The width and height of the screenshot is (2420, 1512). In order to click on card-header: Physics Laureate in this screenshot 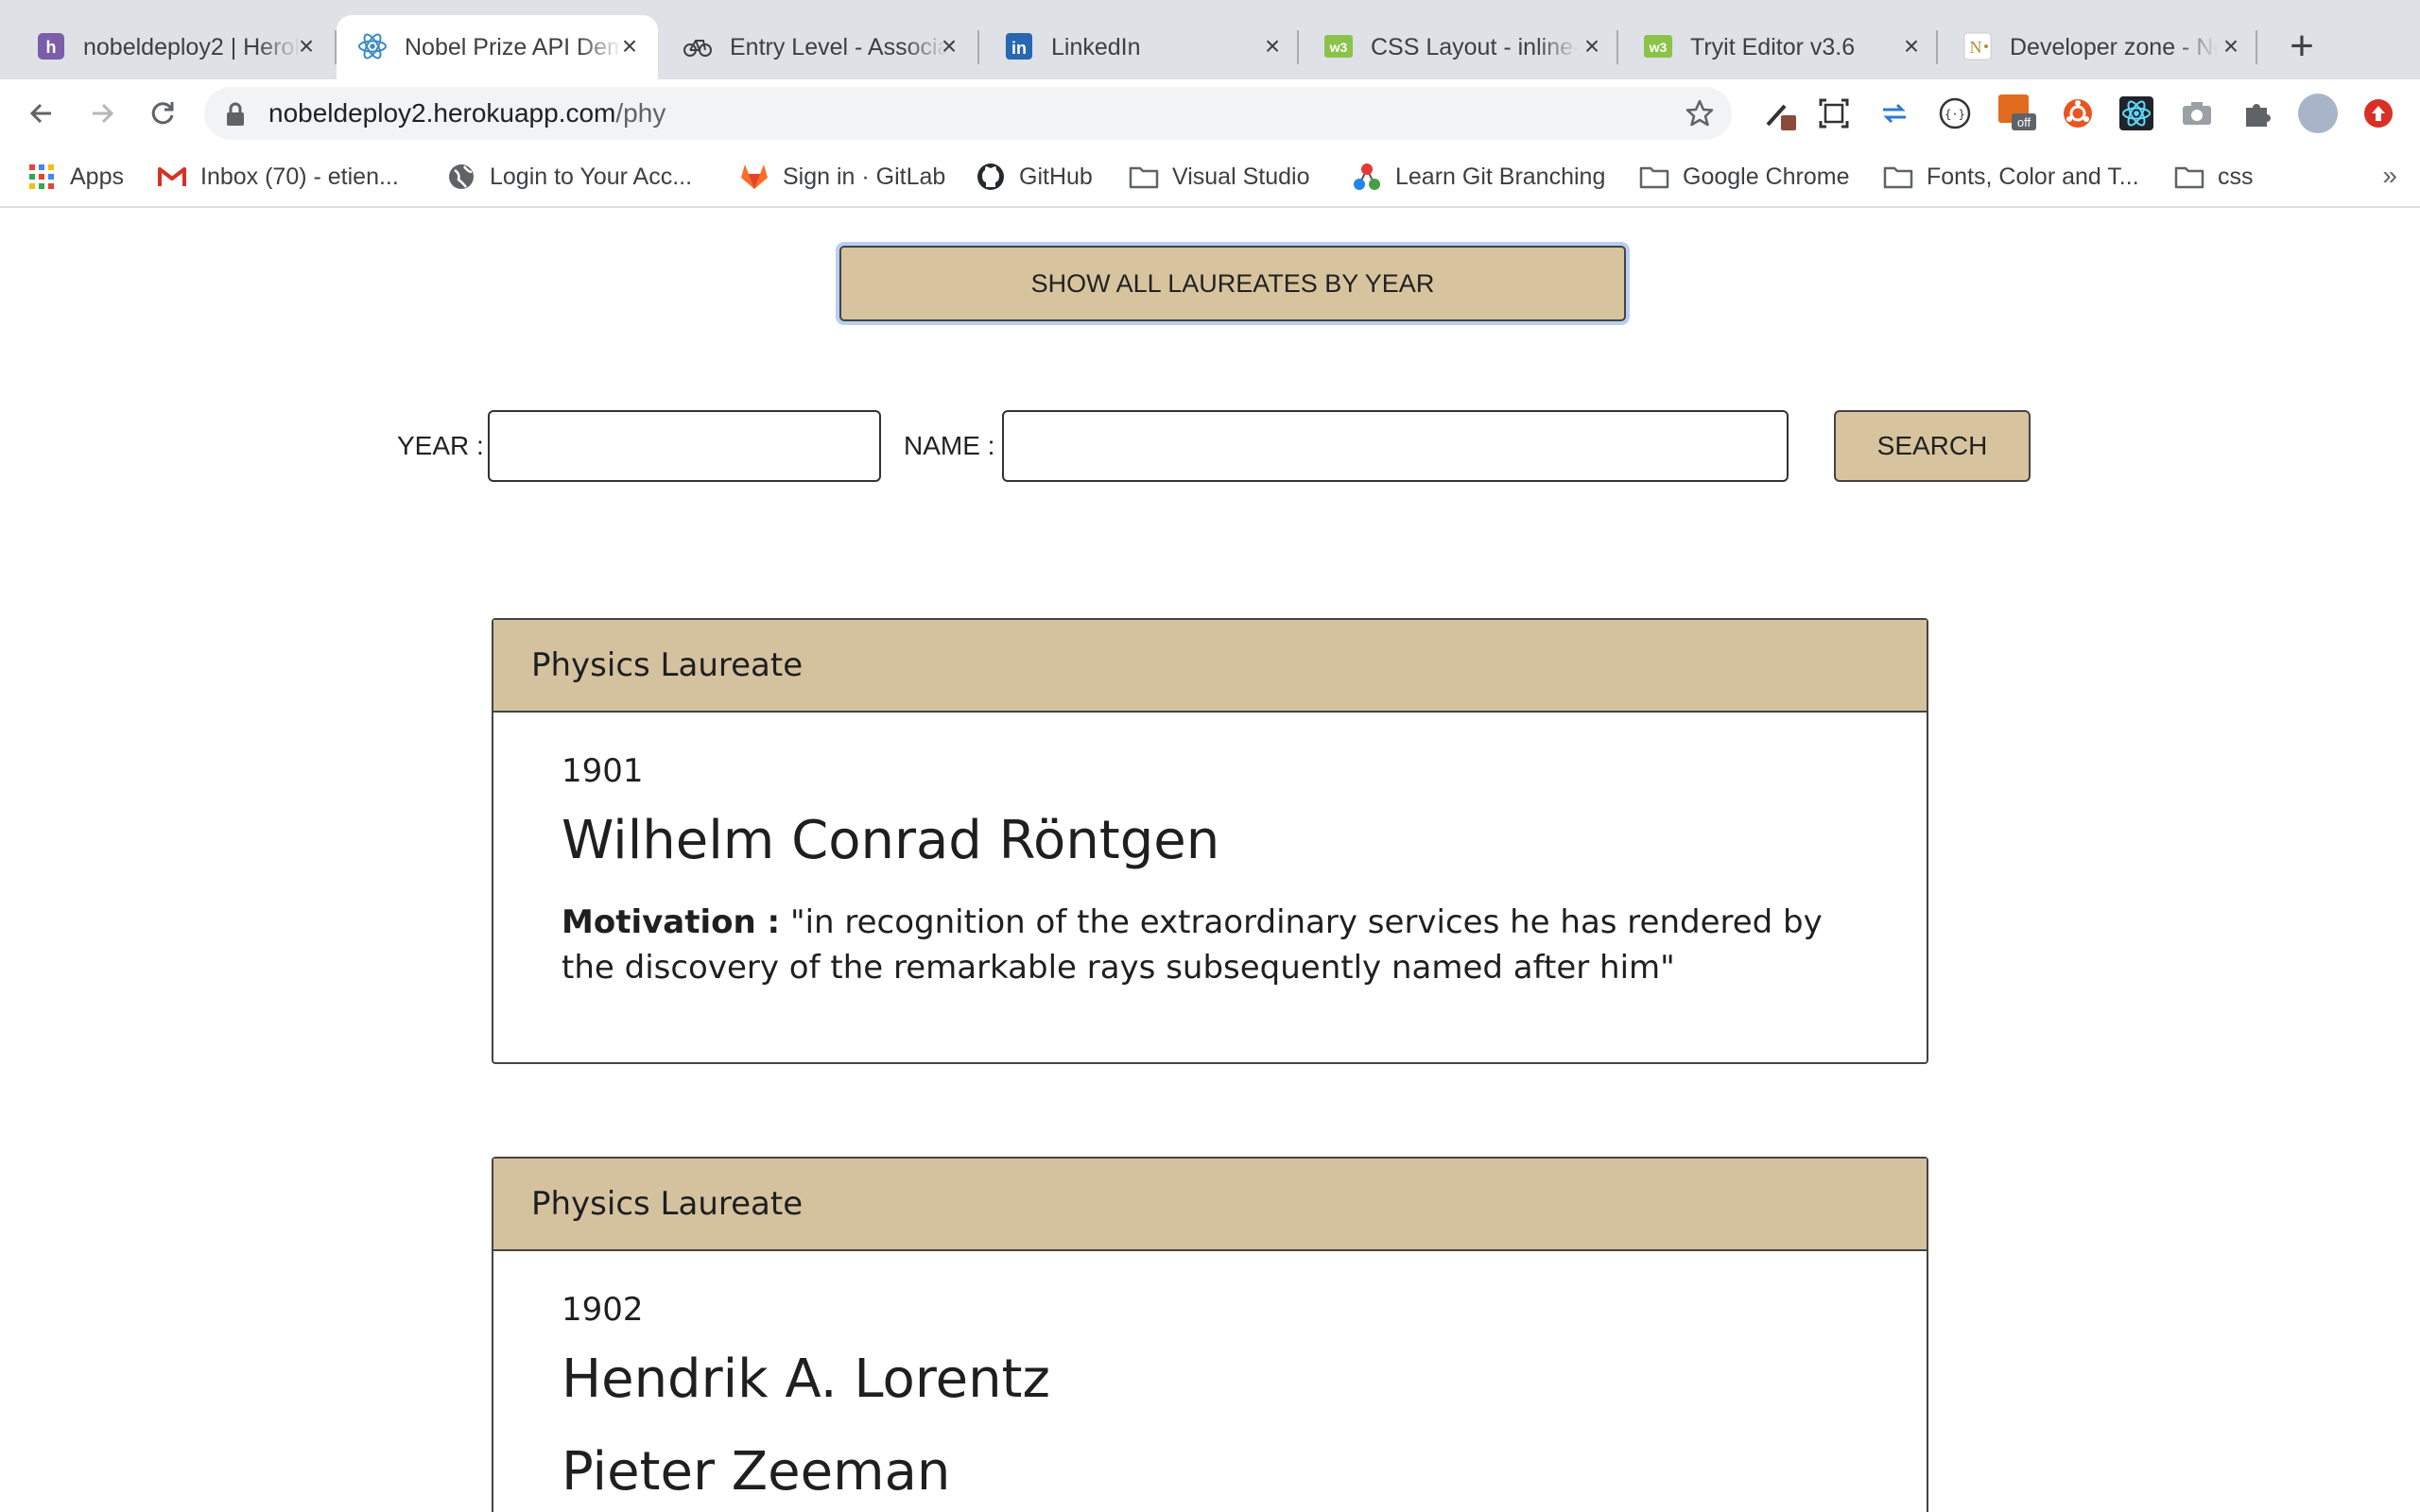, I will do `click(1210, 666)`.